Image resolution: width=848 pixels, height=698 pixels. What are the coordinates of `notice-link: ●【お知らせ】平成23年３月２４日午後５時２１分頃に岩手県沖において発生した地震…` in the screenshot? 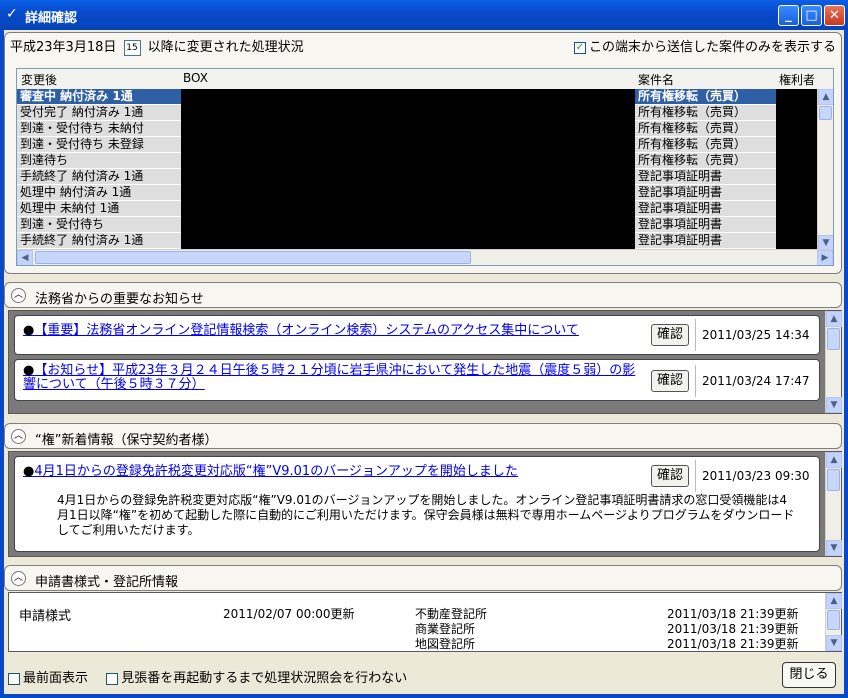 It's located at (333, 378).